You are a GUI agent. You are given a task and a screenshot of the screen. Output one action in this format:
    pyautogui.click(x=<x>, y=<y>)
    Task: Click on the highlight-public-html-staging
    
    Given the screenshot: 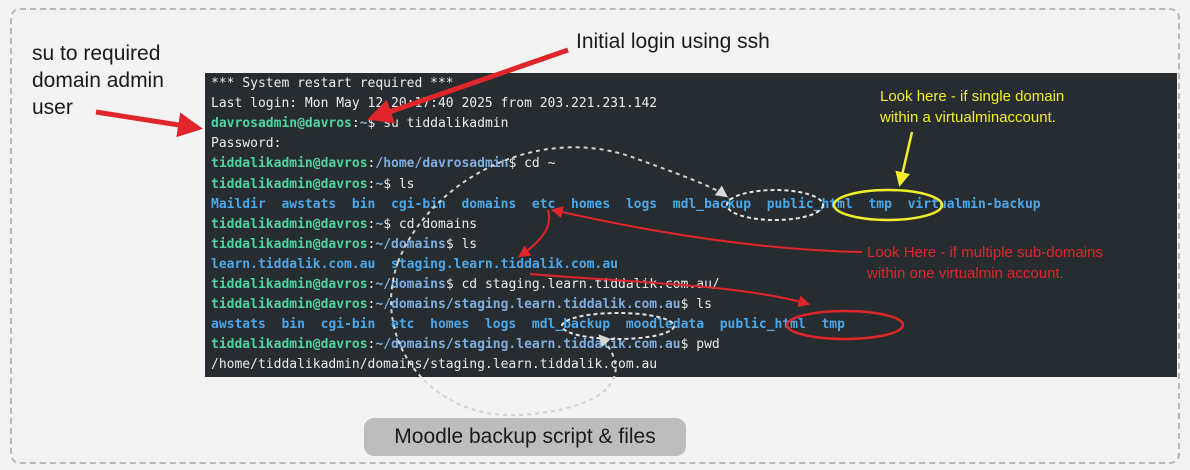 What is the action you would take?
    pyautogui.click(x=845, y=325)
    